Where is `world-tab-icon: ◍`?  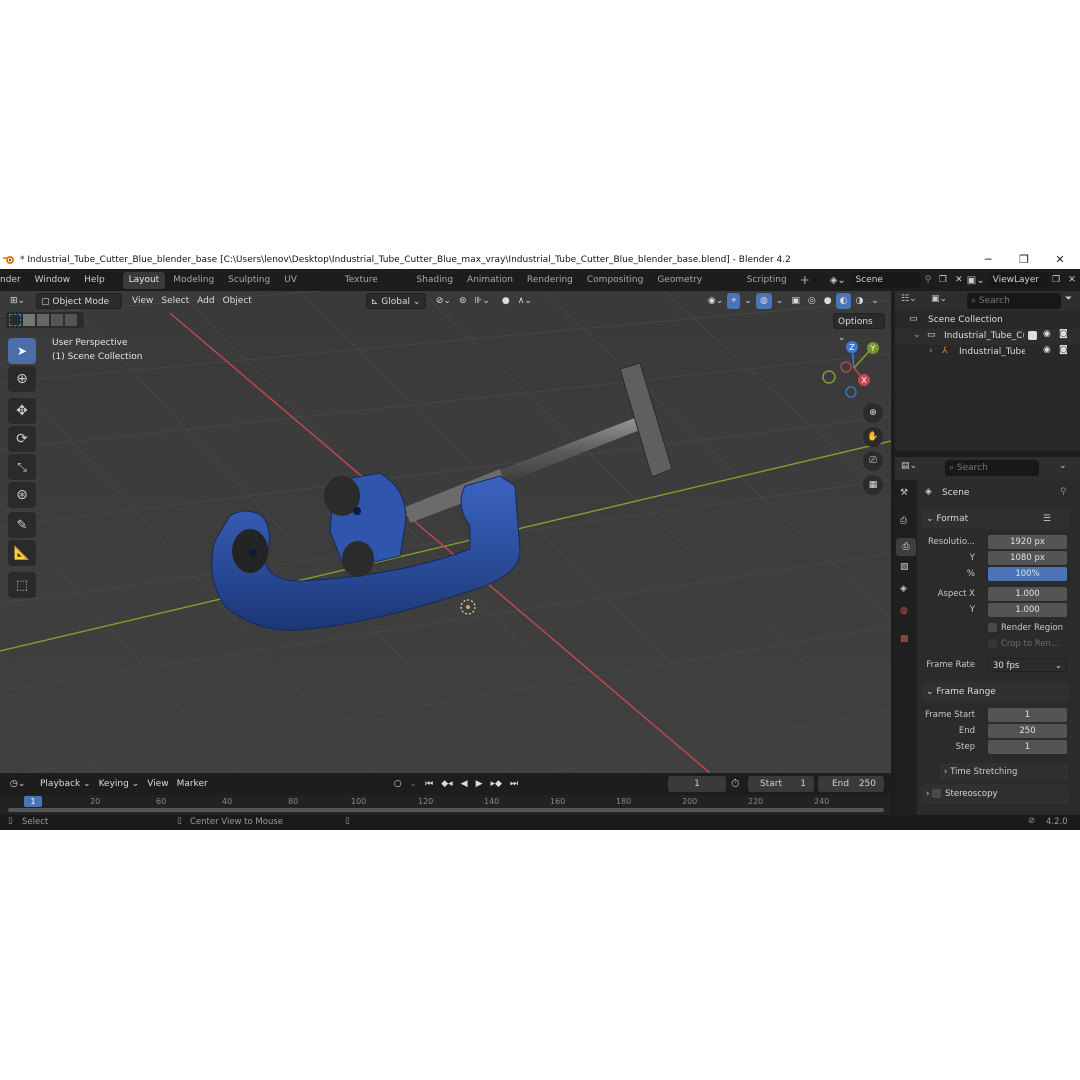
world-tab-icon: ◍ is located at coordinates (904, 611).